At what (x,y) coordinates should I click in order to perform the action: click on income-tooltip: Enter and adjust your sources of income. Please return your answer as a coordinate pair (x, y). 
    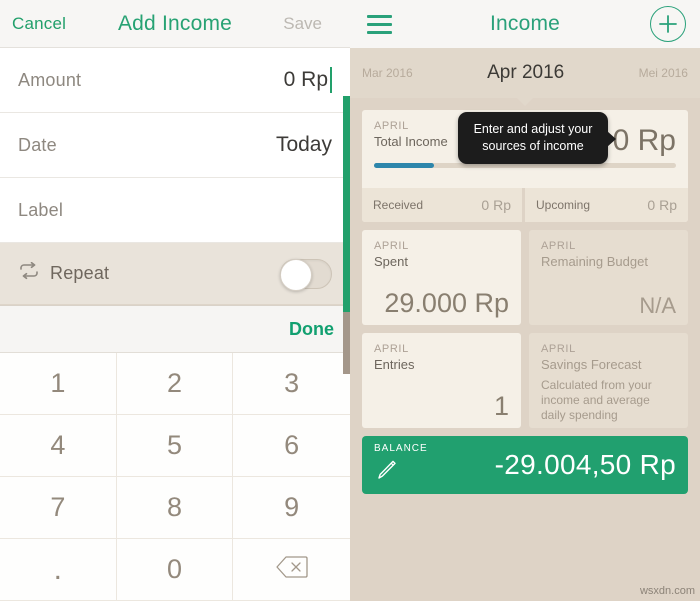
    Looking at the image, I should click on (537, 138).